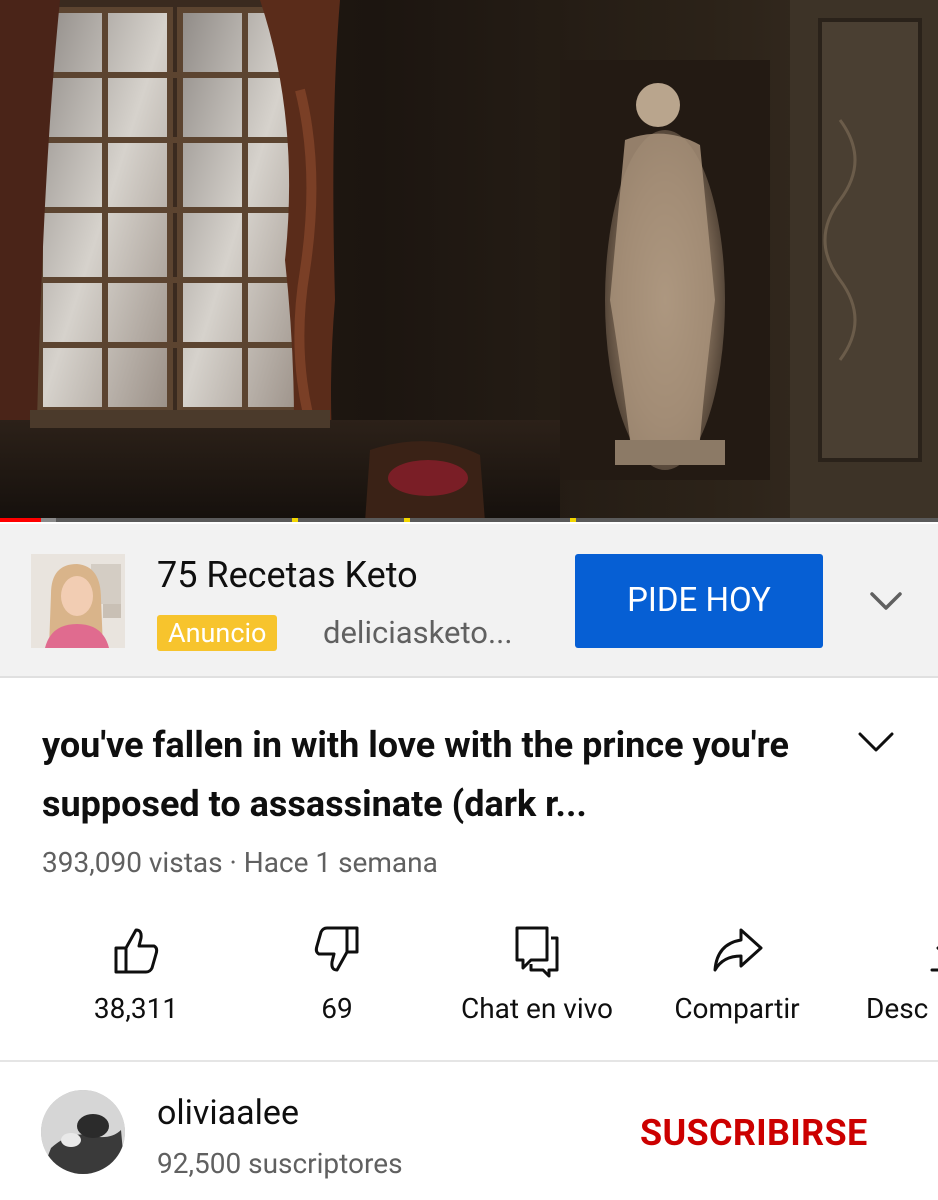 The height and width of the screenshot is (1200, 938). What do you see at coordinates (754, 1133) in the screenshot?
I see `subscribe-button: SUSCRIBIRSE` at bounding box center [754, 1133].